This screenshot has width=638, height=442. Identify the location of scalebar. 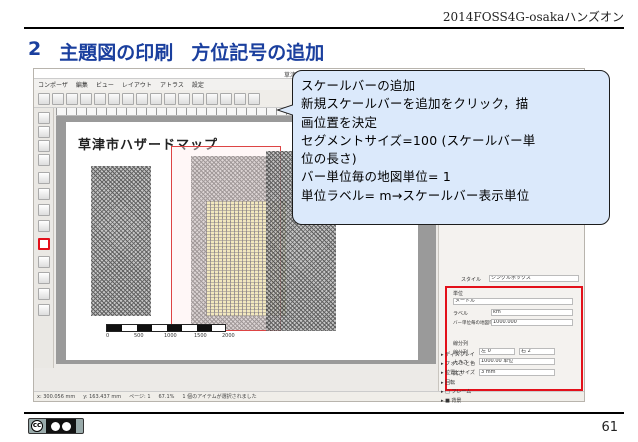
(166, 328).